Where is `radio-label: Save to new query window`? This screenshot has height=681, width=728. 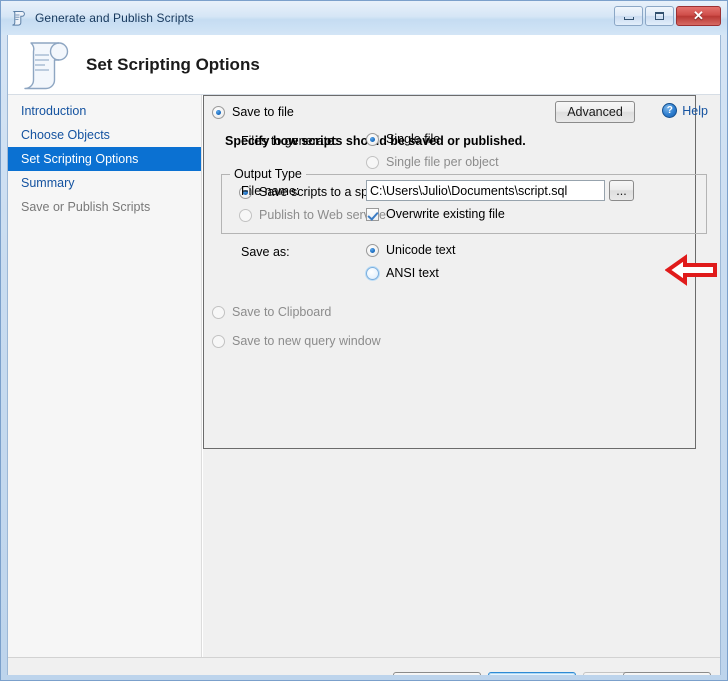
radio-label: Save to new query window is located at coordinates (306, 341).